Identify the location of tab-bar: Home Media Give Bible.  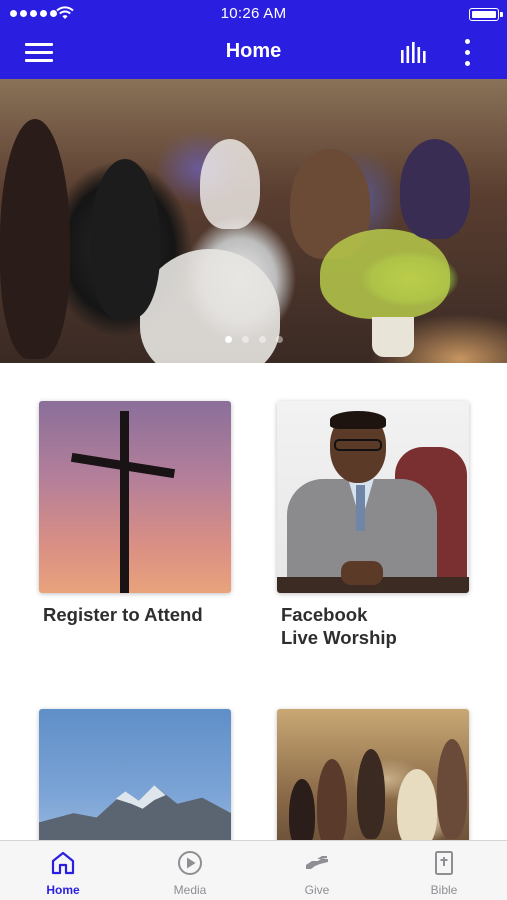
(253, 870).